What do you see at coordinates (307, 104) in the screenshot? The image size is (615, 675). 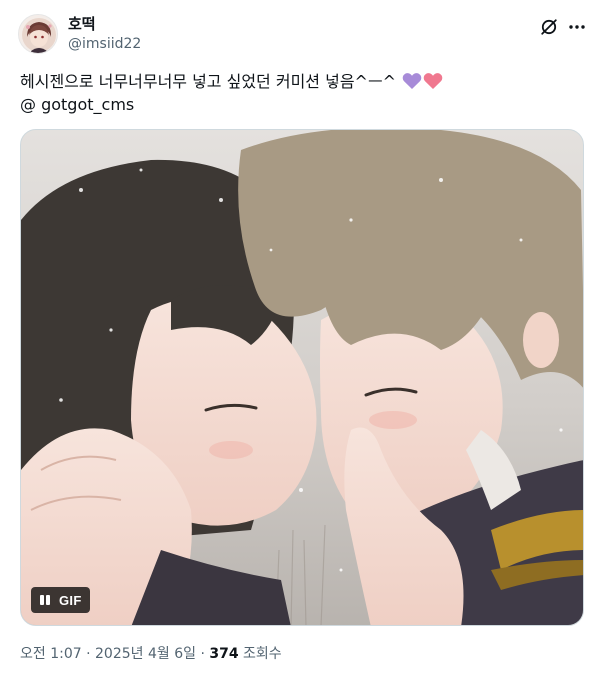 I see `mention-link: @ gotgot_cms` at bounding box center [307, 104].